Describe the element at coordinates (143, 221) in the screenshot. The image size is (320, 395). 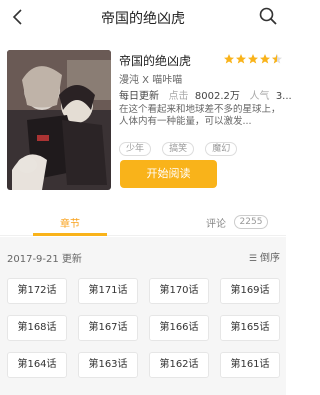
I see `tab-bar: 章节 评论 2255` at that location.